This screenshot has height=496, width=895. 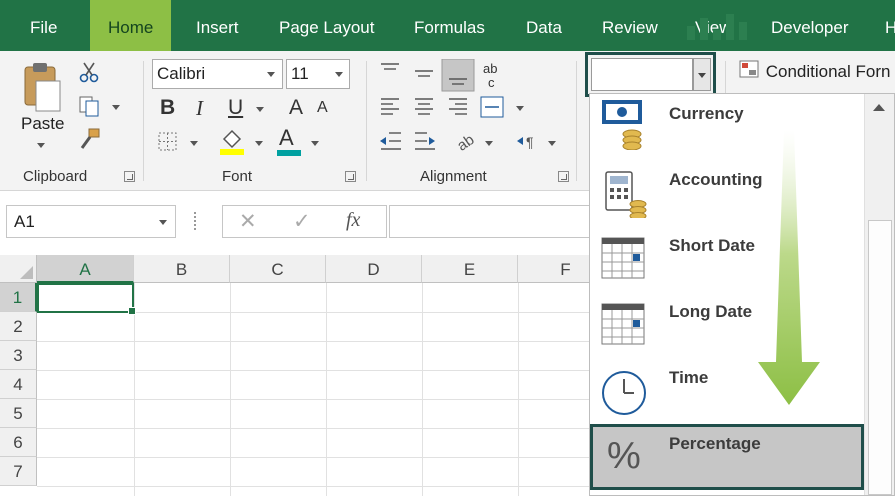 I want to click on row-header-7: 7, so click(x=18, y=471).